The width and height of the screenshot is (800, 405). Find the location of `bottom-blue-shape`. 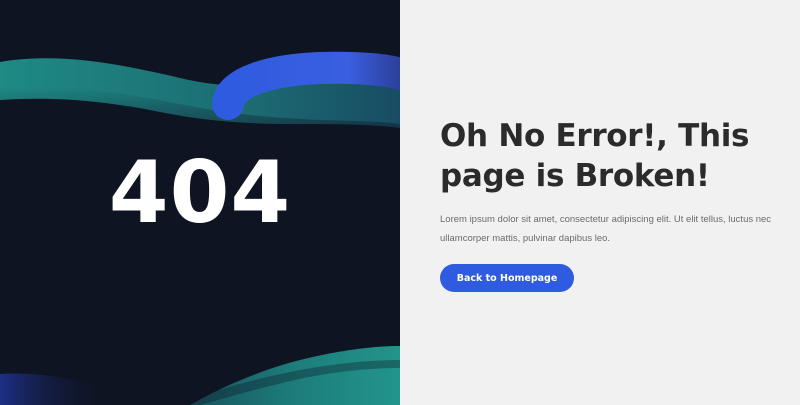

bottom-blue-shape is located at coordinates (55, 389).